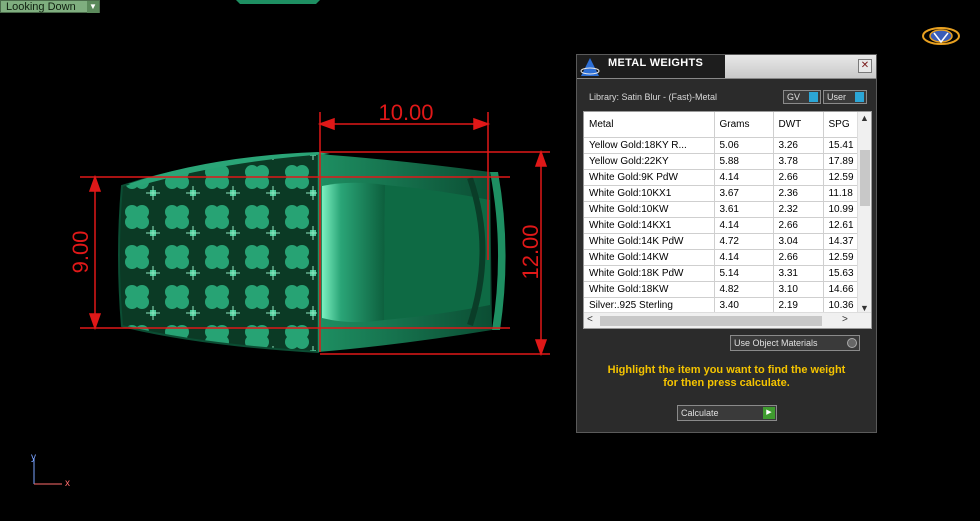  Describe the element at coordinates (802, 97) in the screenshot. I see `gv-toggle: GV` at that location.